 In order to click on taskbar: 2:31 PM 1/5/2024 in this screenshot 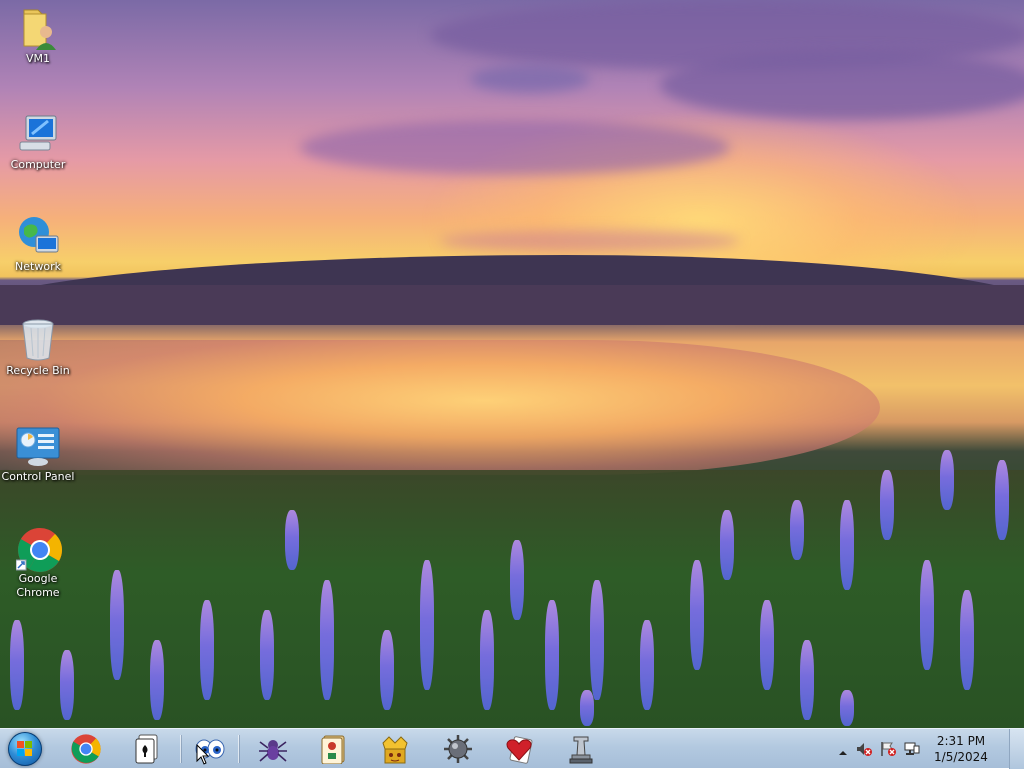, I will do `click(512, 748)`.